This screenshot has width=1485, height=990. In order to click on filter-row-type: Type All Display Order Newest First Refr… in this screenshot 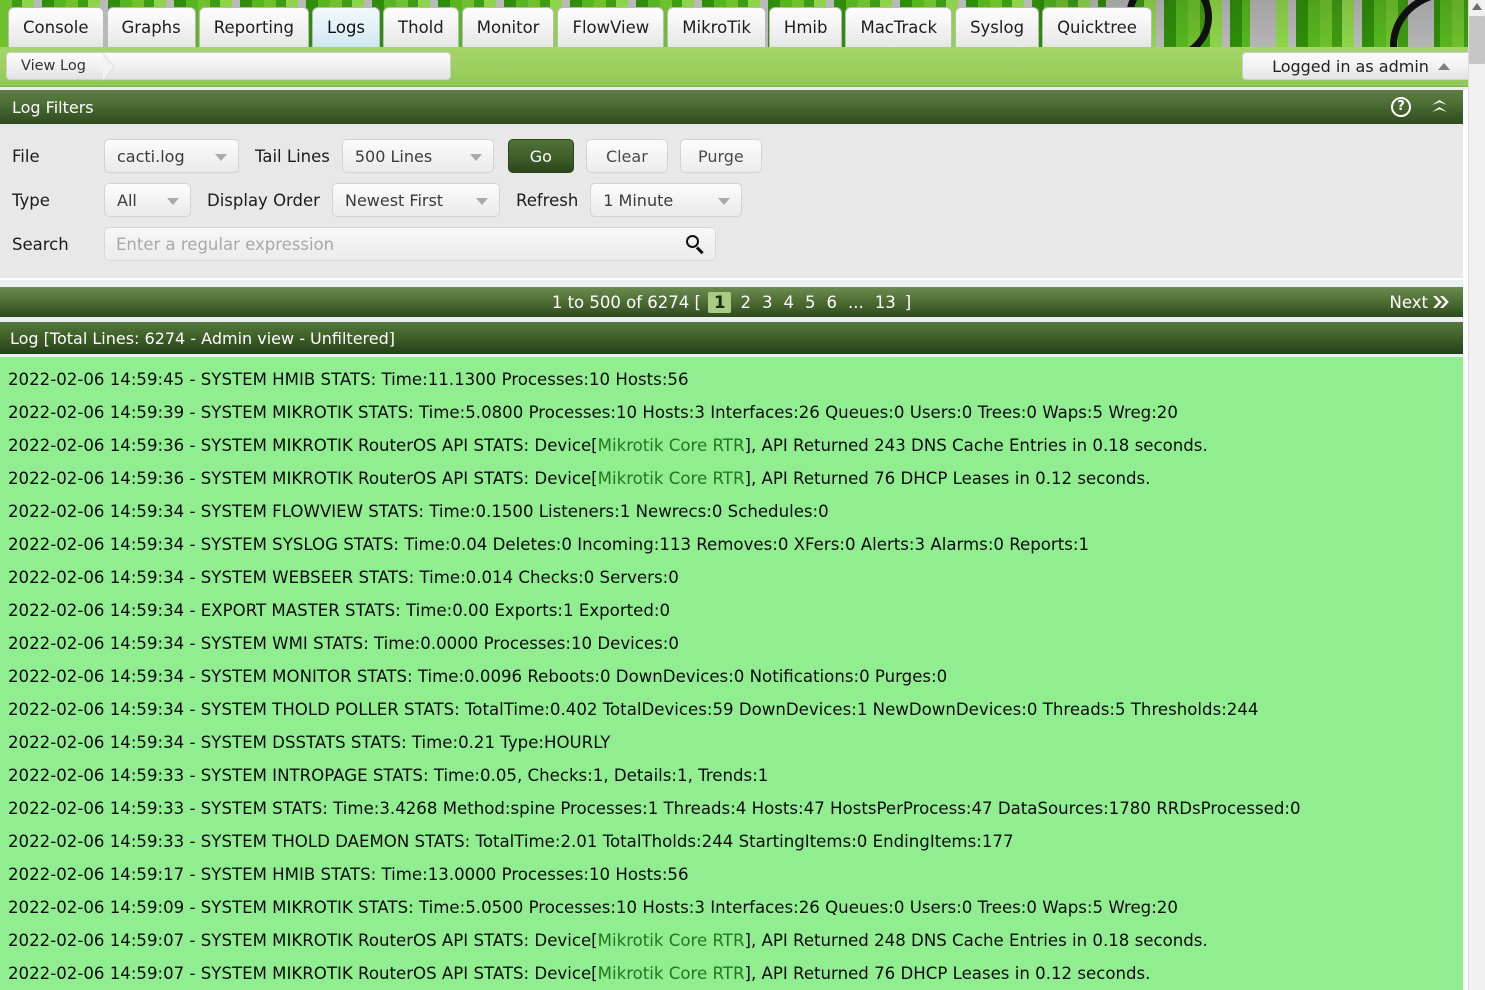, I will do `click(731, 200)`.